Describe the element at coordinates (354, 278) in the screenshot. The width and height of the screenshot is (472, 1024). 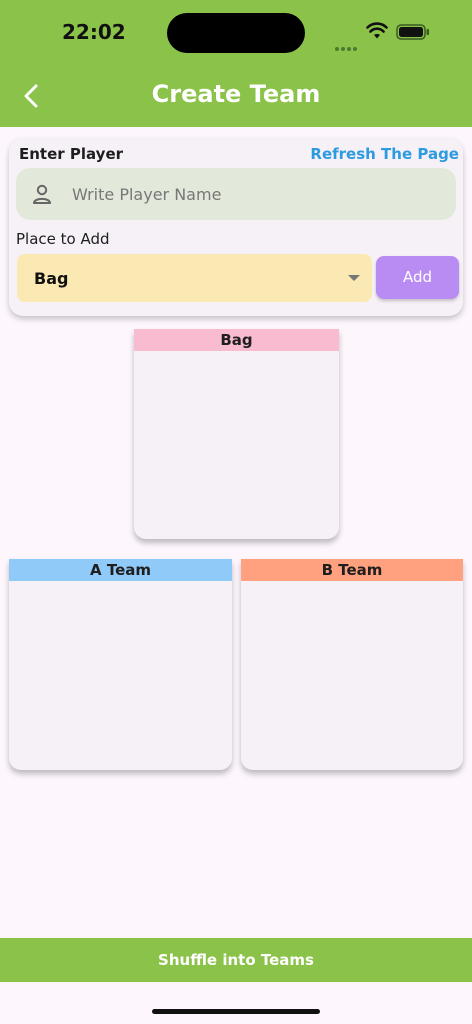
I see `dropdown-arrow-icon` at that location.